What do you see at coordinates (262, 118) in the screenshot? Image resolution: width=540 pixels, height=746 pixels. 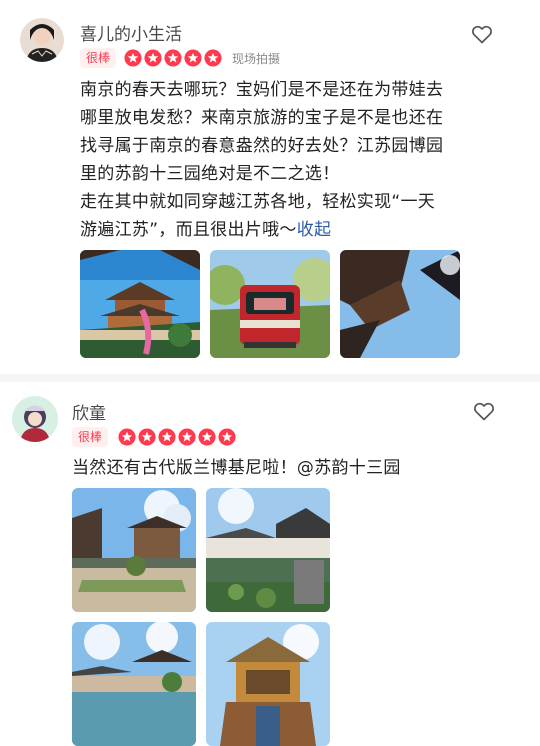 I see `review-text-line: 哪里放电发愁？来南京旅游的宝子是不是也还在` at bounding box center [262, 118].